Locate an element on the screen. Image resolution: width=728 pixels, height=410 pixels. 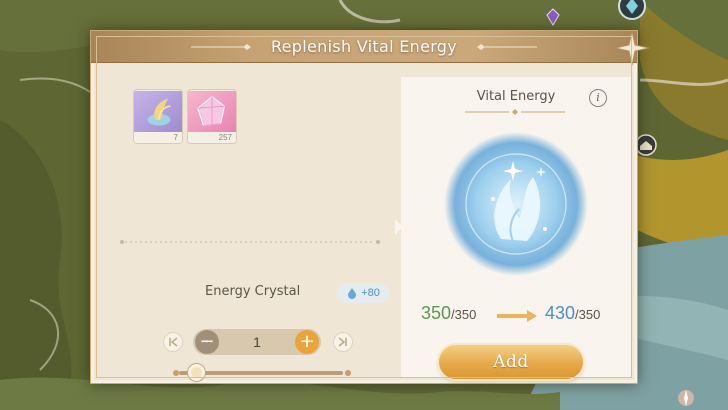
item-slot-feather-crystal: 7 is located at coordinates (158, 116).